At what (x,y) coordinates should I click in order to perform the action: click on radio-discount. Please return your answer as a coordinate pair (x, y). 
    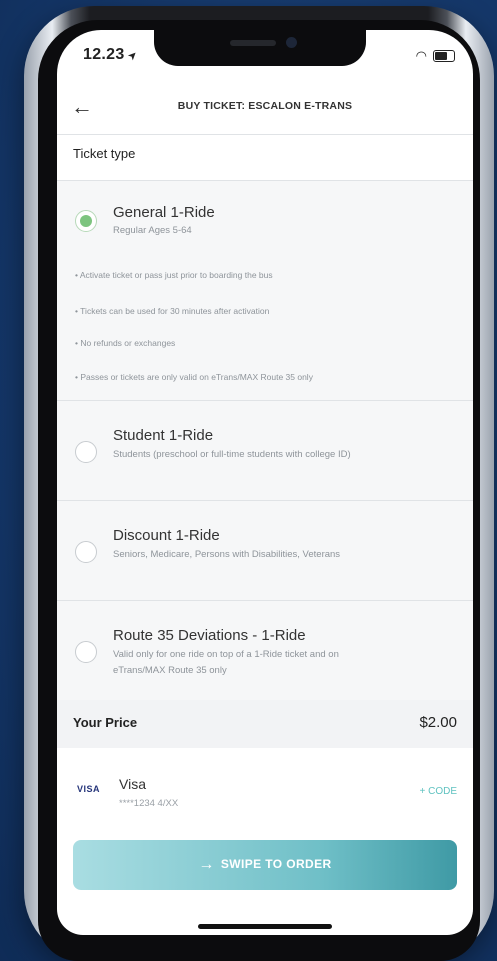
    Looking at the image, I should click on (86, 552).